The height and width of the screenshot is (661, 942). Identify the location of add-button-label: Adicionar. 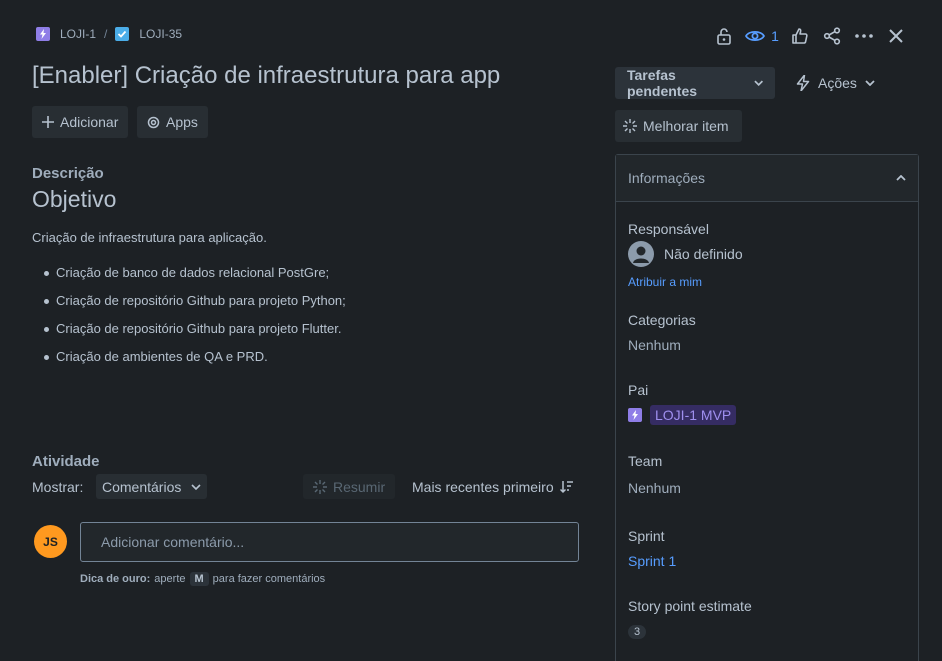
(89, 122).